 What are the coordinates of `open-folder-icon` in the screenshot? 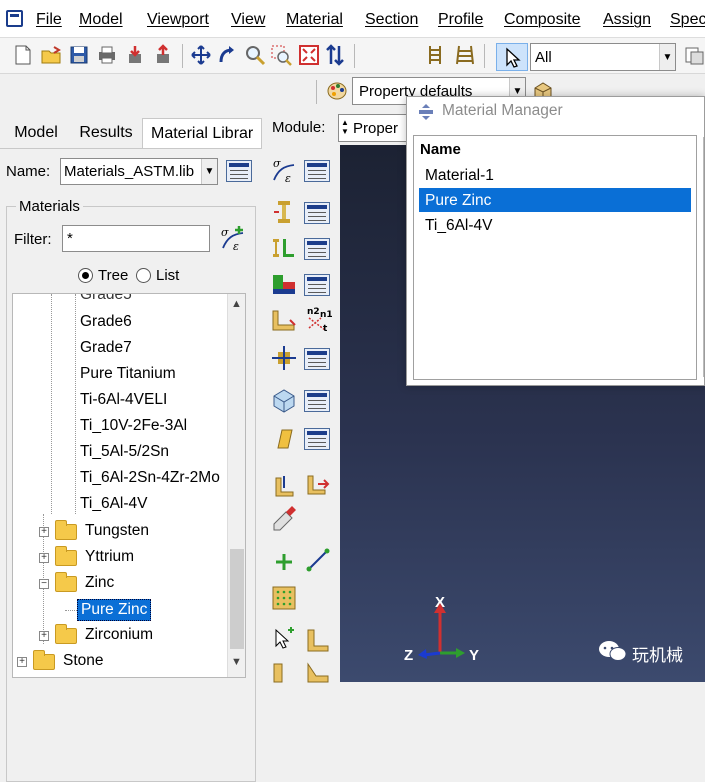 It's located at (51, 55).